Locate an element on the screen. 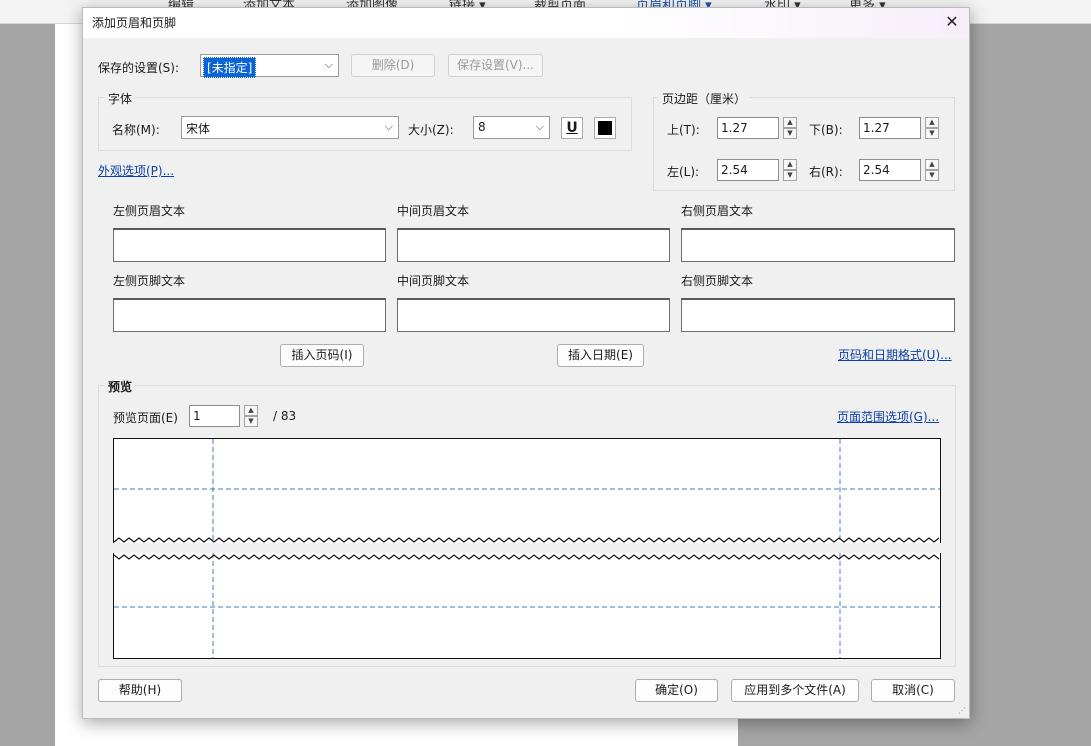 Image resolution: width=1091 pixels, height=746 pixels. font-size-select: 8 ⌵ is located at coordinates (511, 127).